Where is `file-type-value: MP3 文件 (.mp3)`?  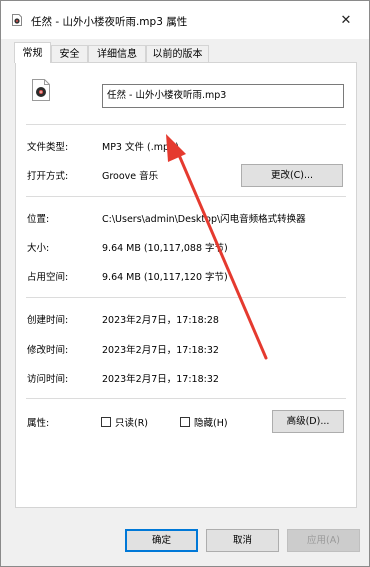
file-type-value: MP3 文件 (.mp3) is located at coordinates (140, 147).